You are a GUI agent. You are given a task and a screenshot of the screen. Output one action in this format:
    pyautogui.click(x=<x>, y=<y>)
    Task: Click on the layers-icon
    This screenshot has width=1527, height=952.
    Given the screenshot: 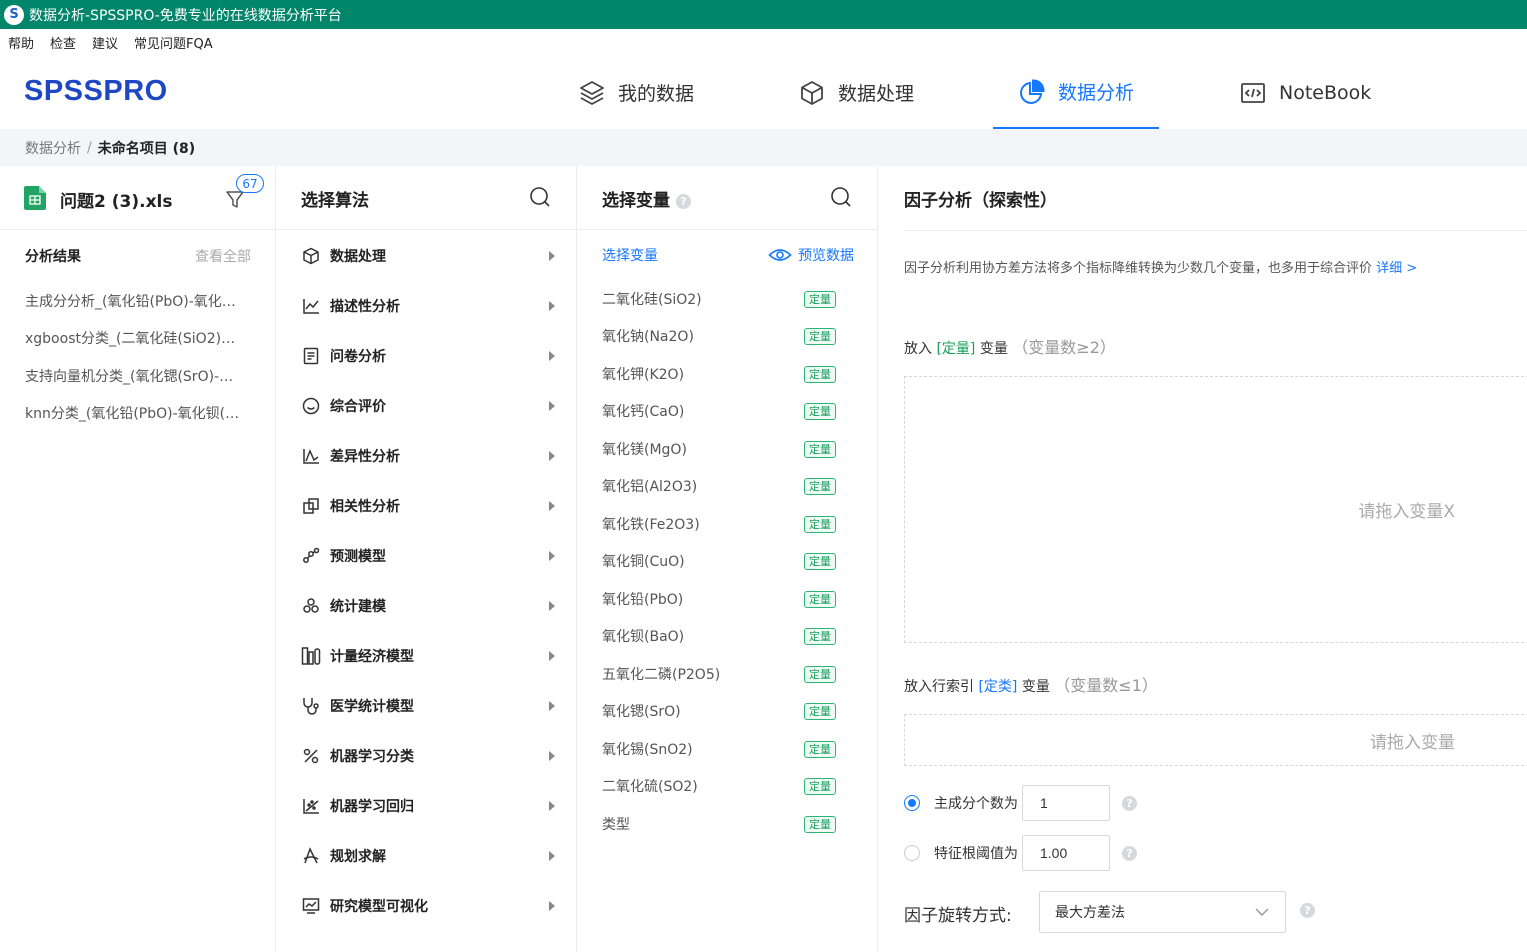 What is the action you would take?
    pyautogui.click(x=592, y=92)
    